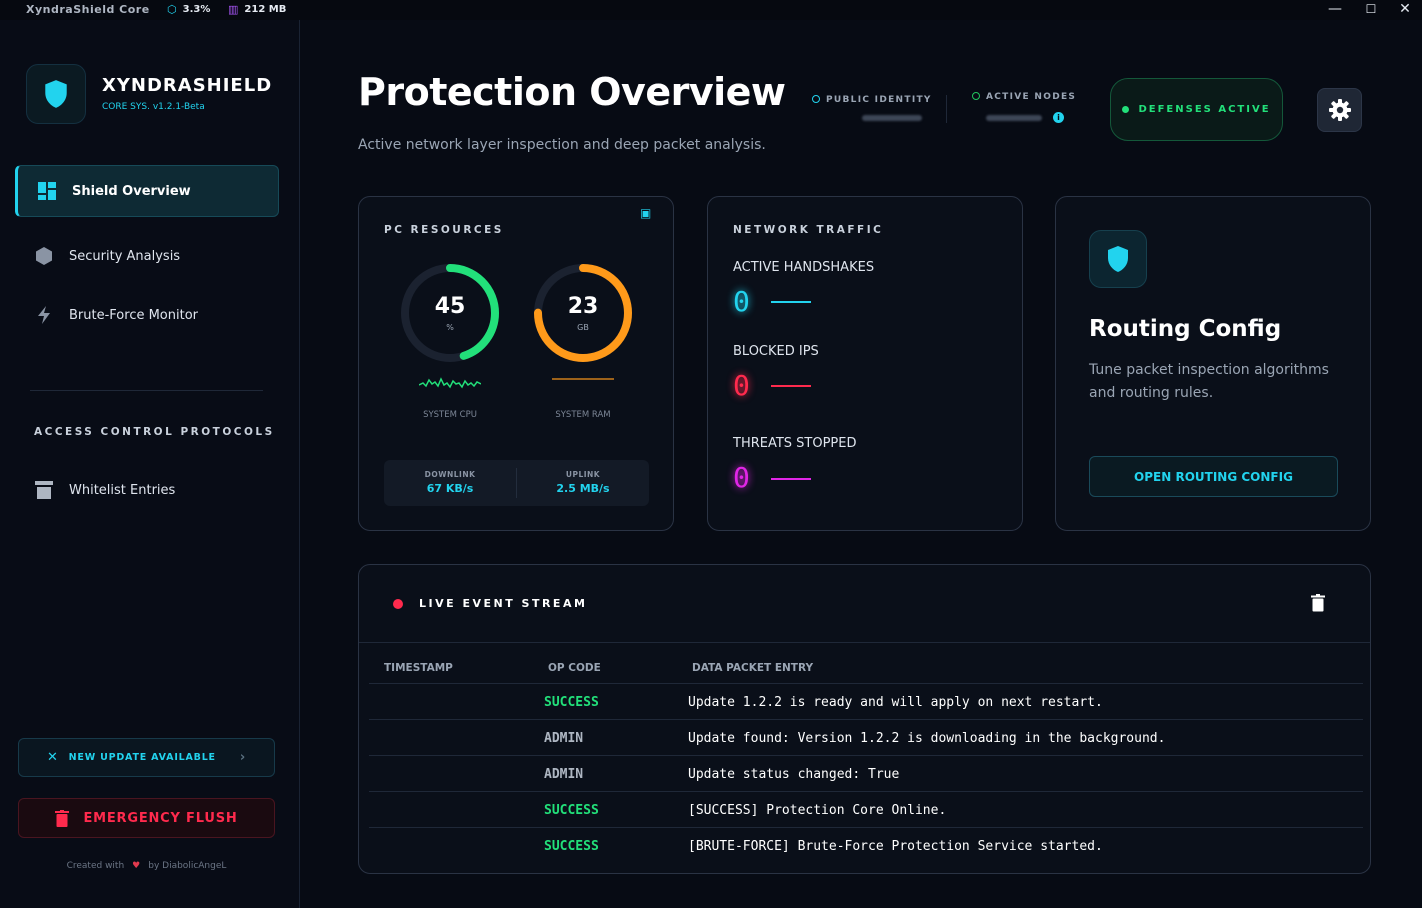  Describe the element at coordinates (160, 818) in the screenshot. I see `emergency-flush-label: EMERGENCY FLUSH` at that location.